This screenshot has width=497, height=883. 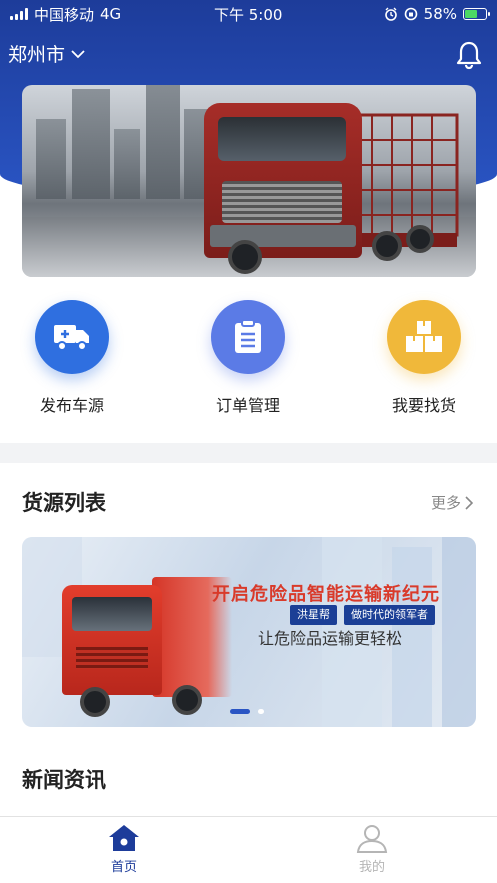 I want to click on quick-actions: 发布车源 订单管理 我要找货, so click(x=248, y=360).